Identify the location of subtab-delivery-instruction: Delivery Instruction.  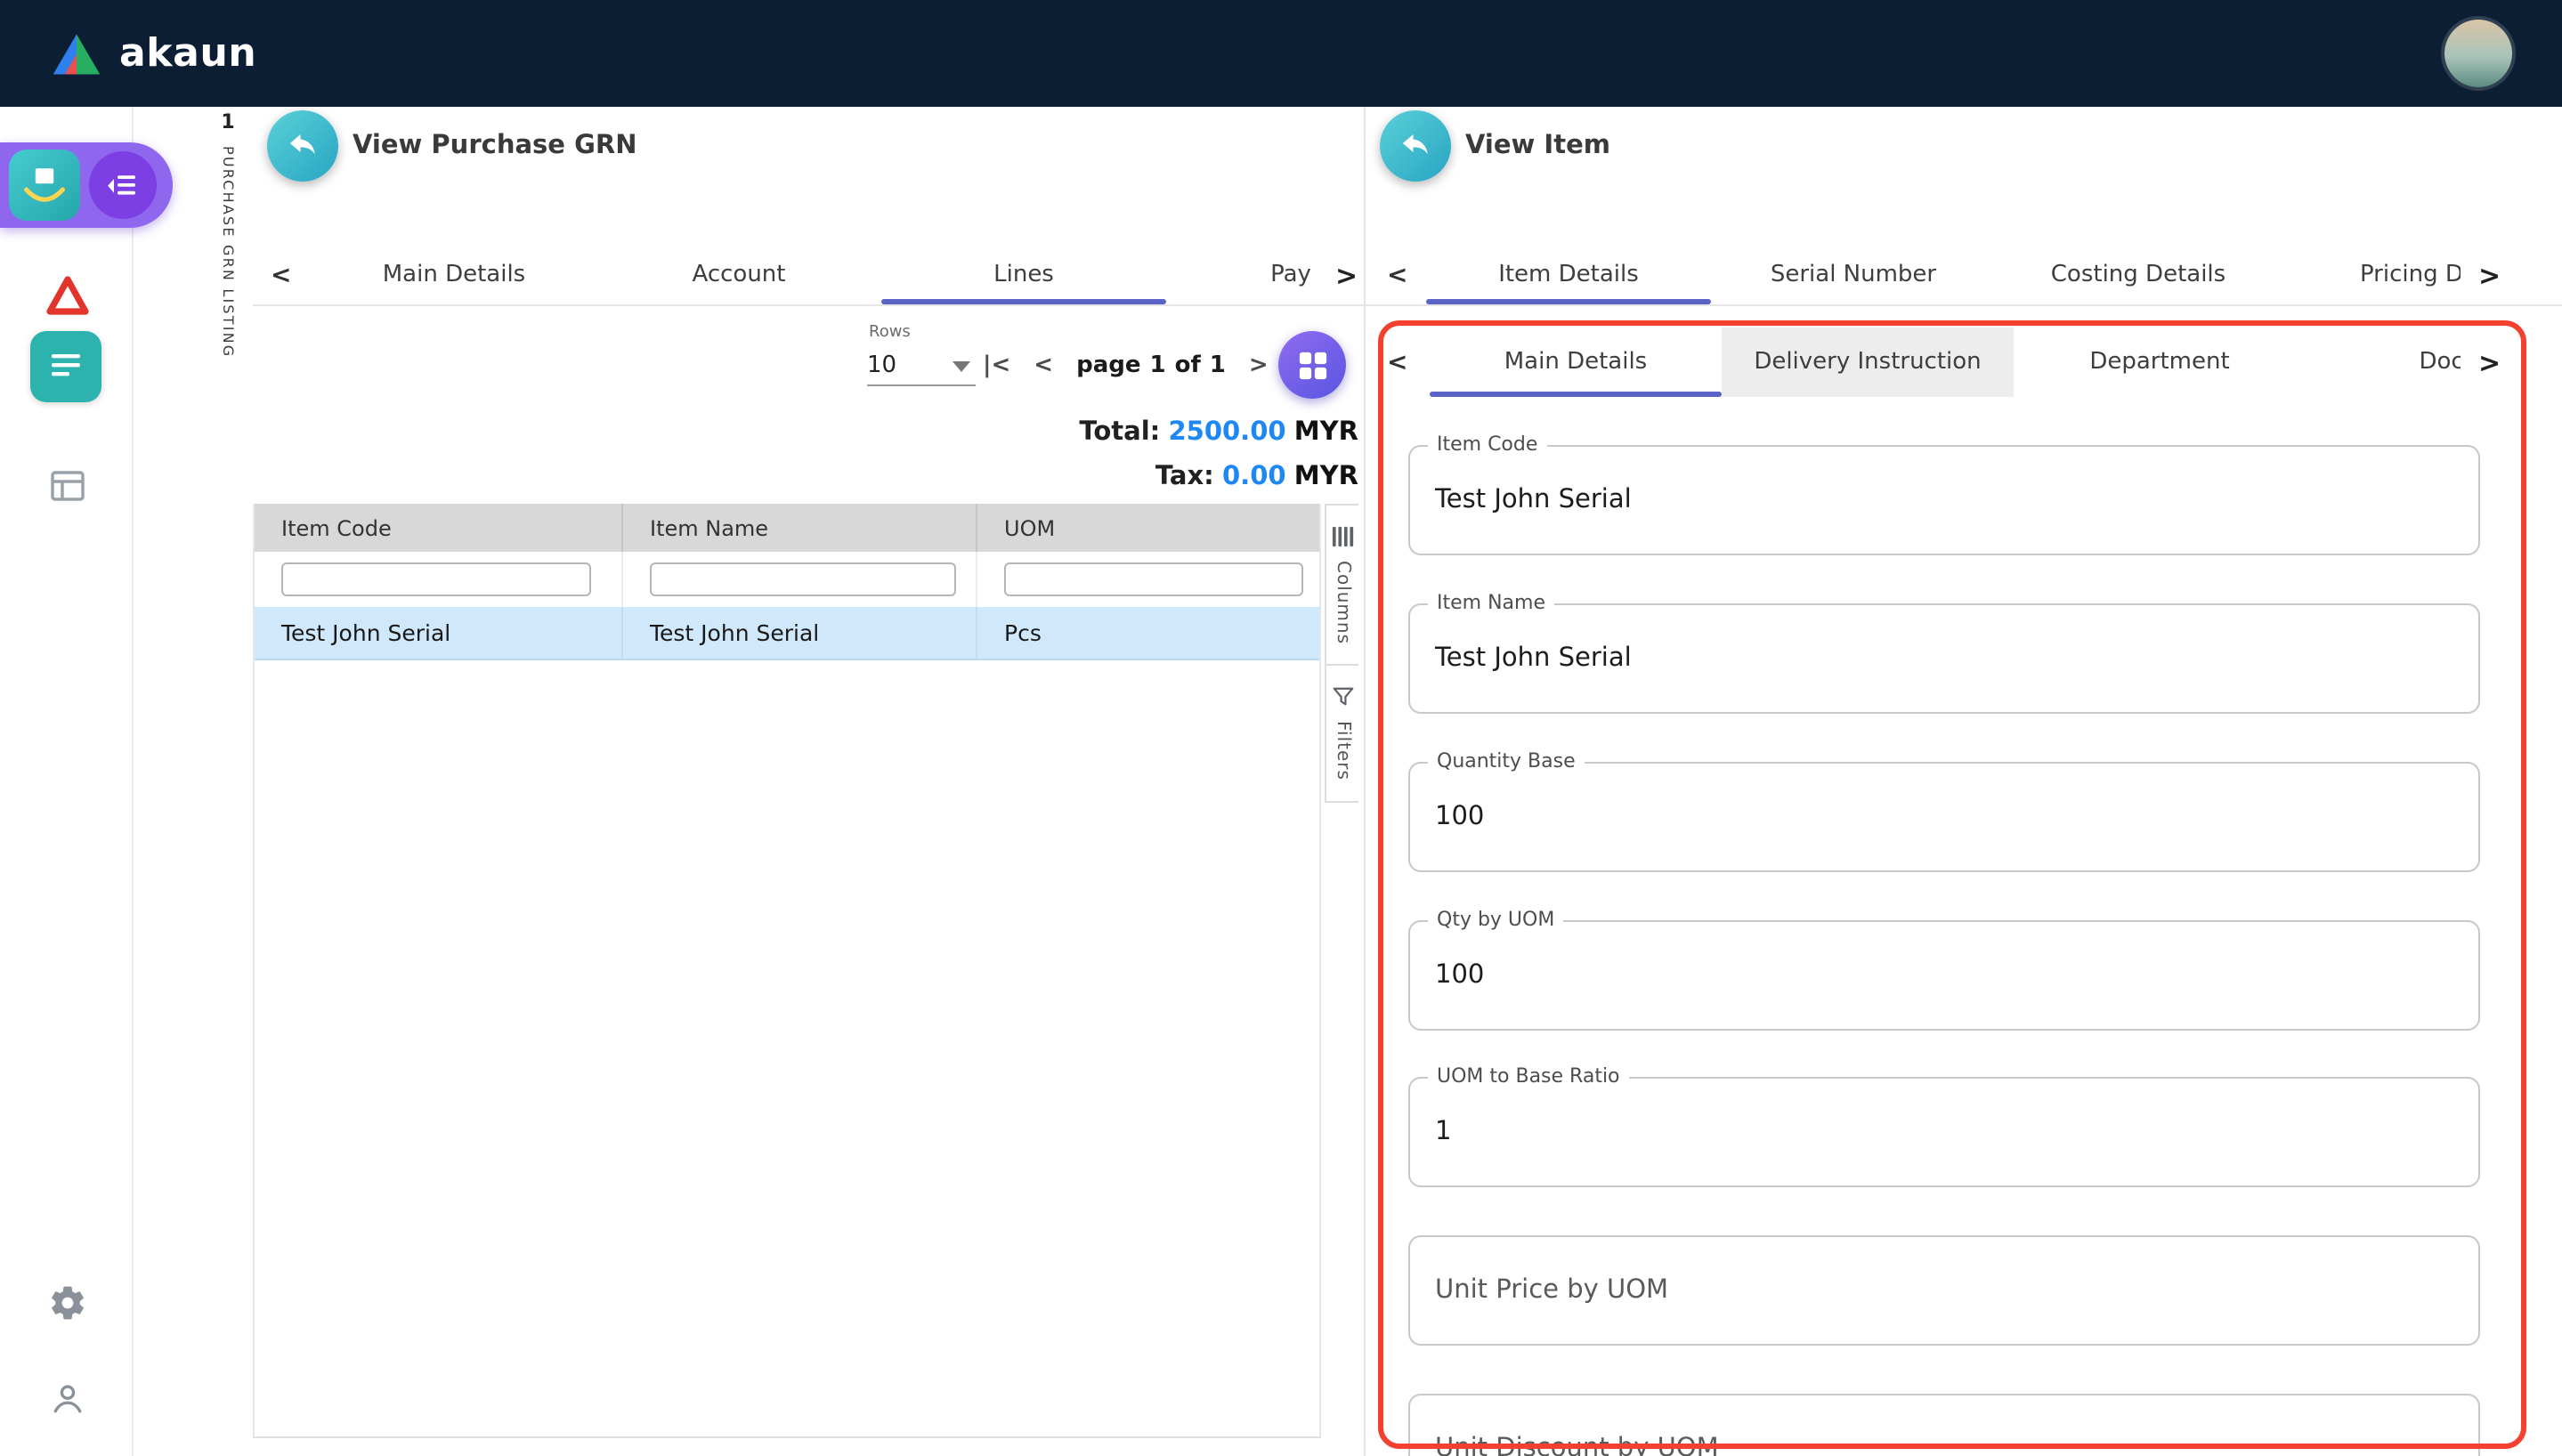
(1868, 362).